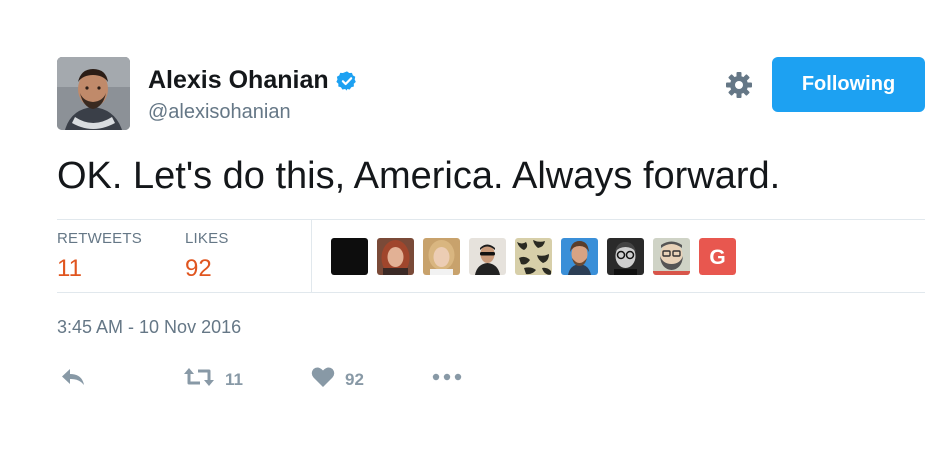 Image resolution: width=930 pixels, height=460 pixels. I want to click on liker-avatar-black, so click(349, 256).